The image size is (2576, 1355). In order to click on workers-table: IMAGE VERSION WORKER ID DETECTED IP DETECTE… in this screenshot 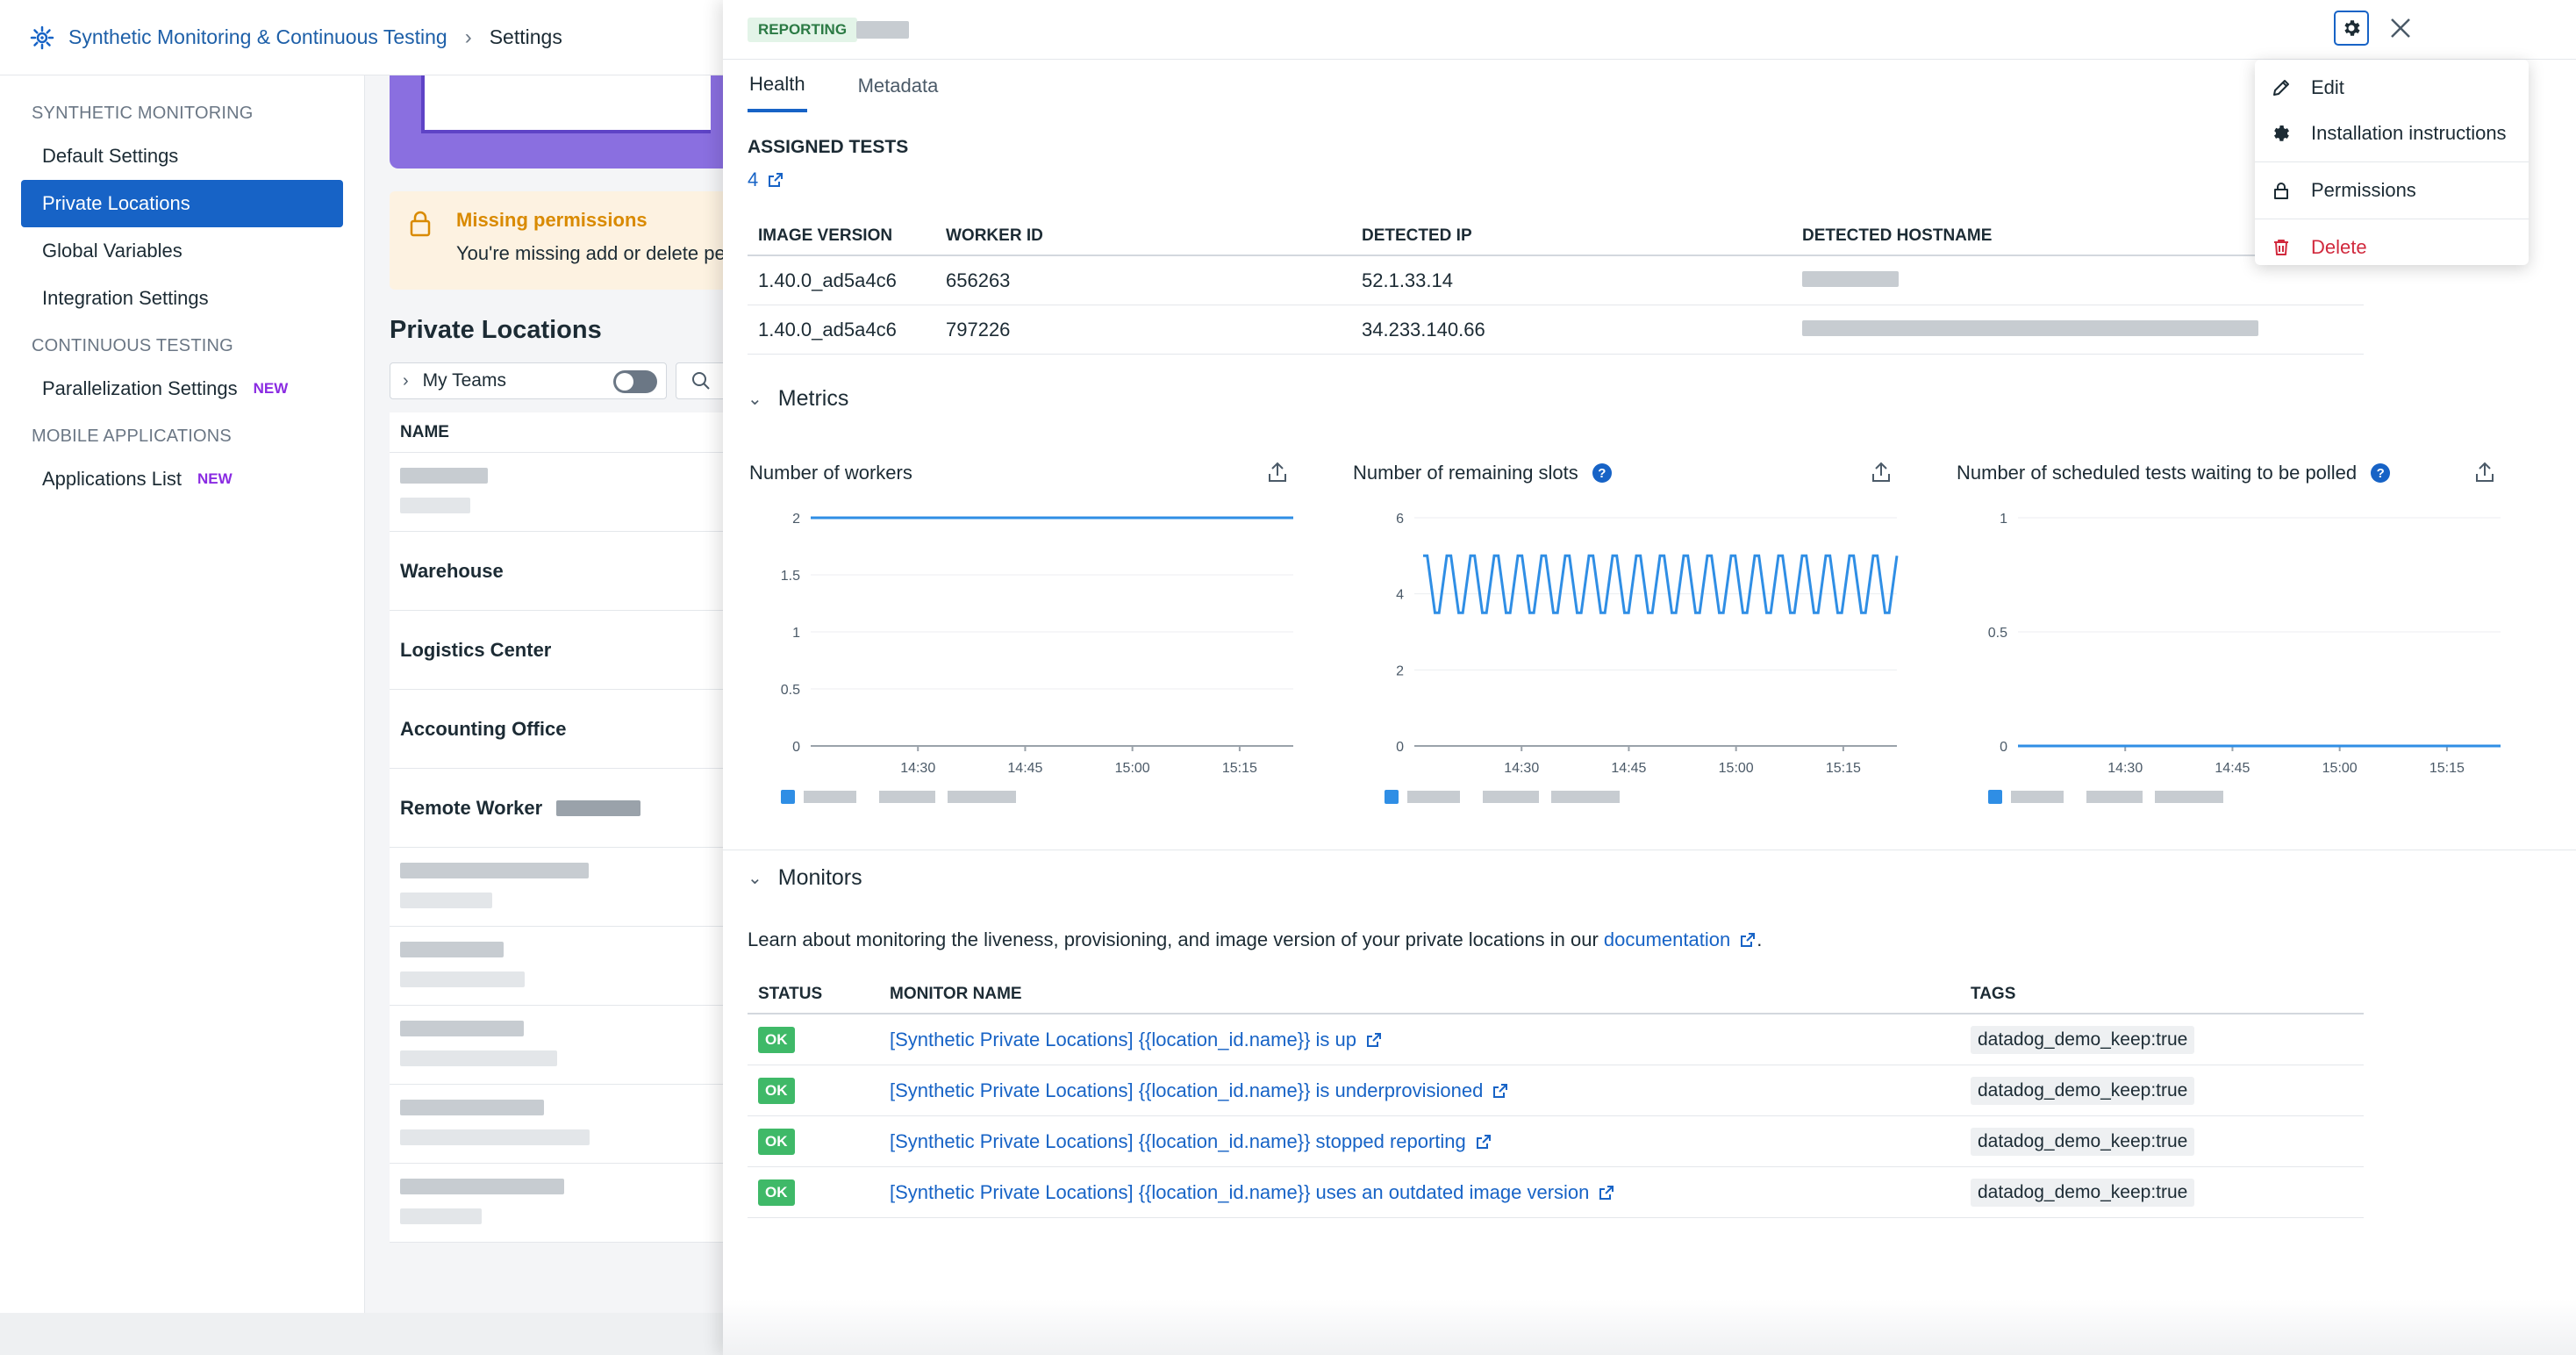, I will do `click(1556, 286)`.